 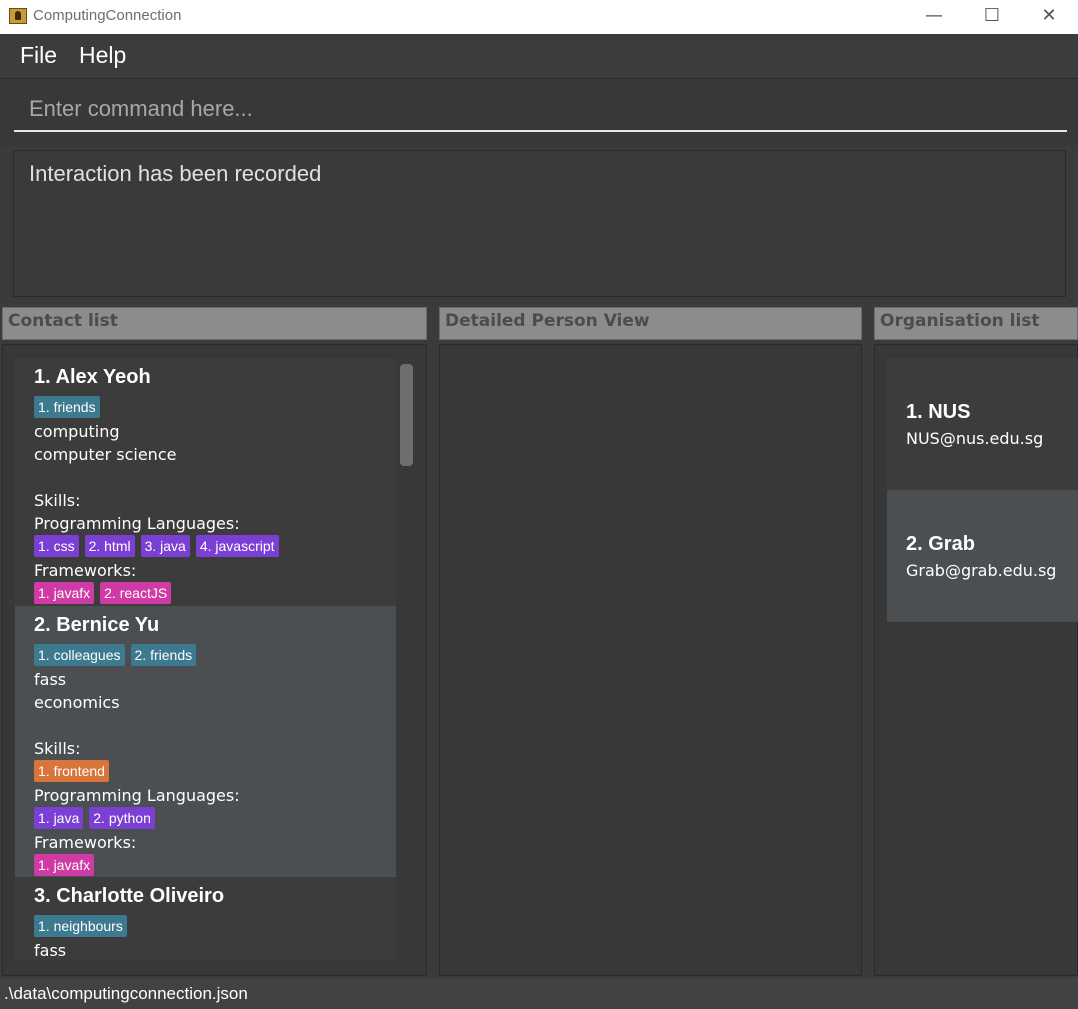 I want to click on result-display: Interaction has been recorded, so click(x=539, y=223).